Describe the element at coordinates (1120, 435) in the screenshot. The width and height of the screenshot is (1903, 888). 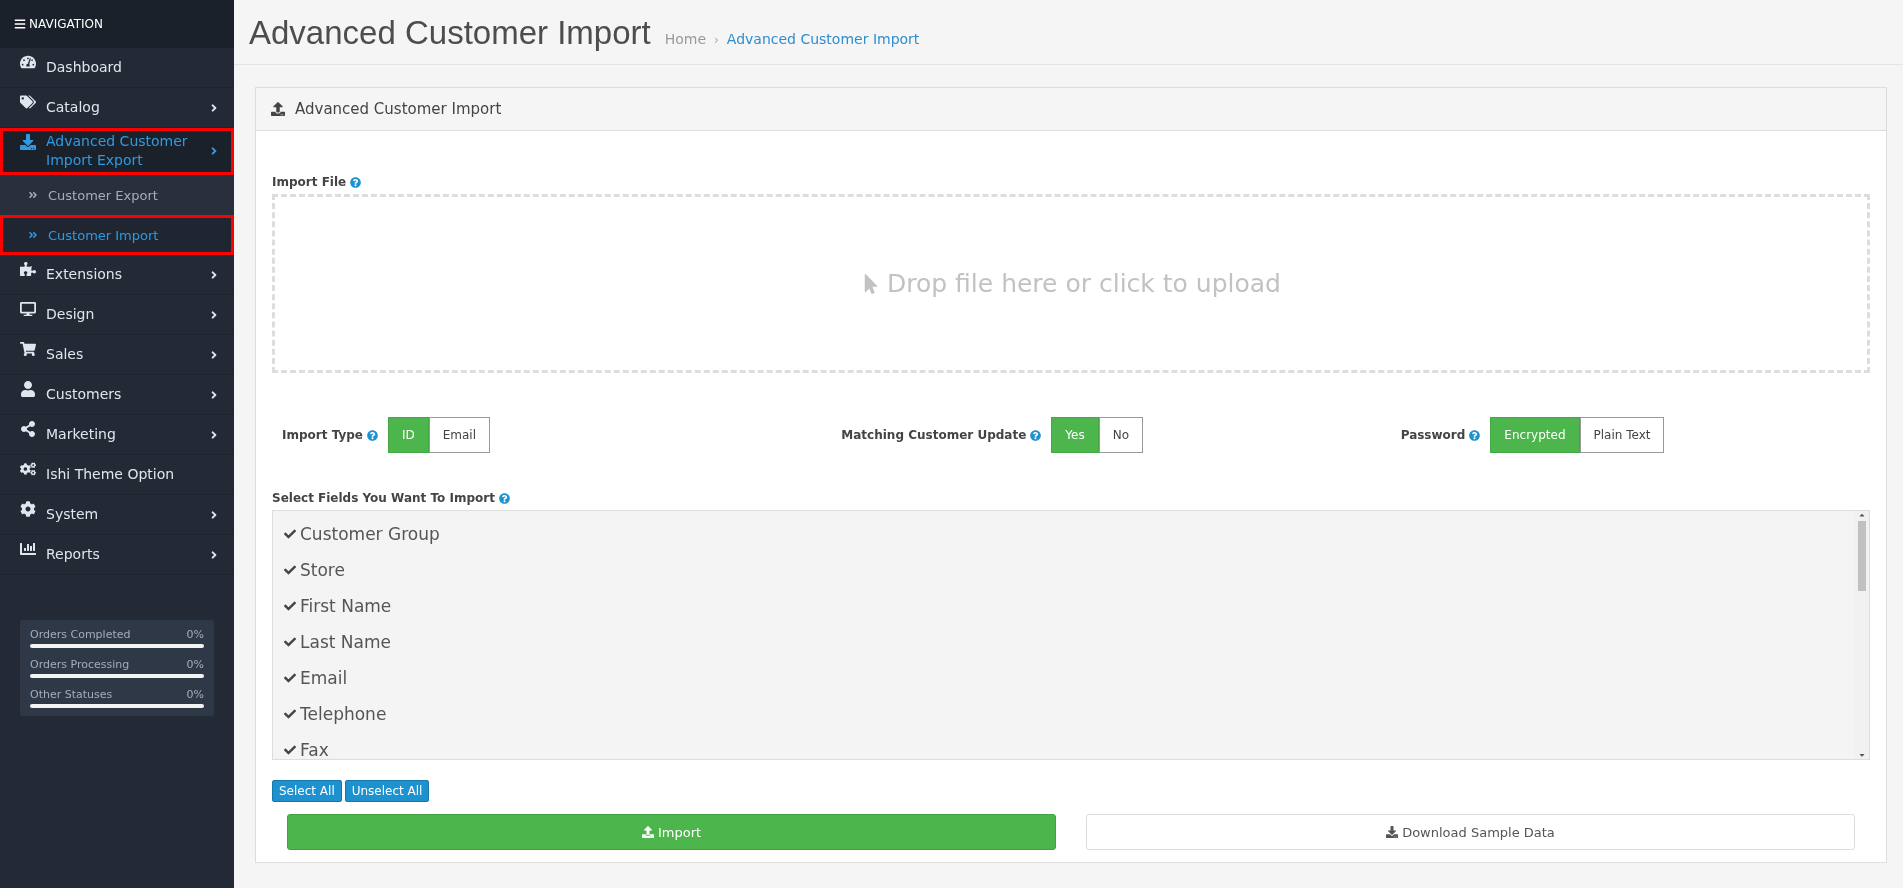
I see `toggle-option: No` at that location.